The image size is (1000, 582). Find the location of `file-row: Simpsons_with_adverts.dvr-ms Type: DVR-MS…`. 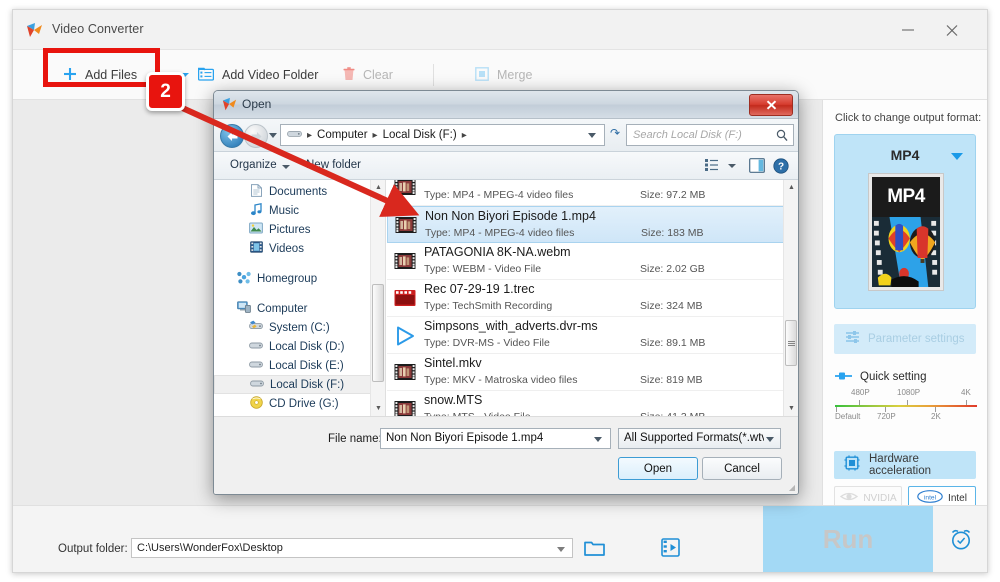

file-row: Simpsons_with_adverts.dvr-ms Type: DVR-MS… is located at coordinates (592, 335).